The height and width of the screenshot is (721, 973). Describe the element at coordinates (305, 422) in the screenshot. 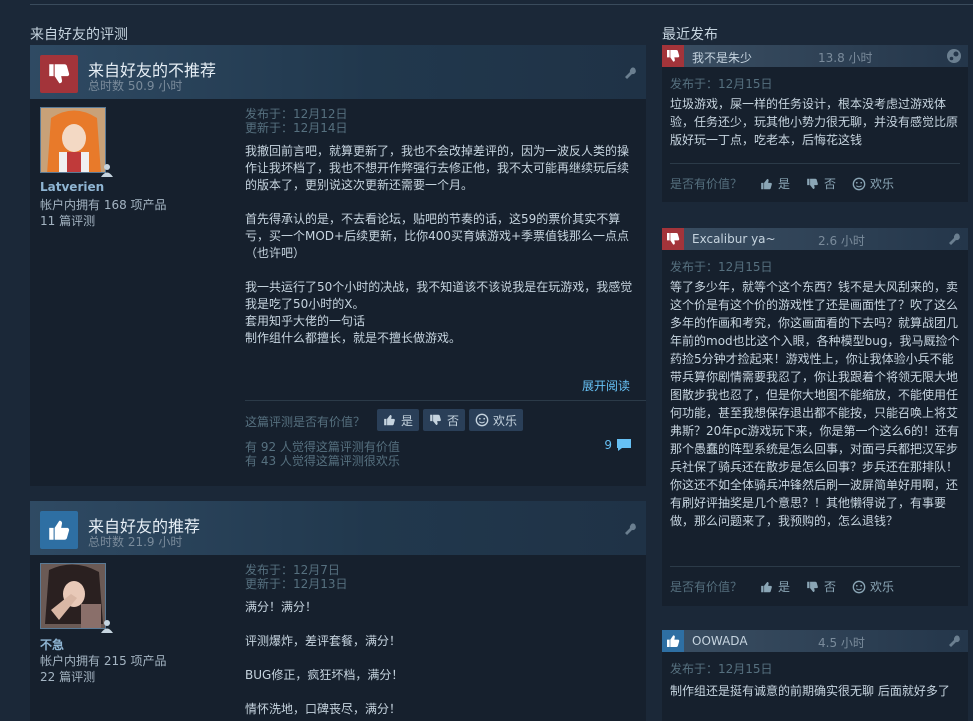

I see `helpful-question: 这篇评测是否有价值？` at that location.